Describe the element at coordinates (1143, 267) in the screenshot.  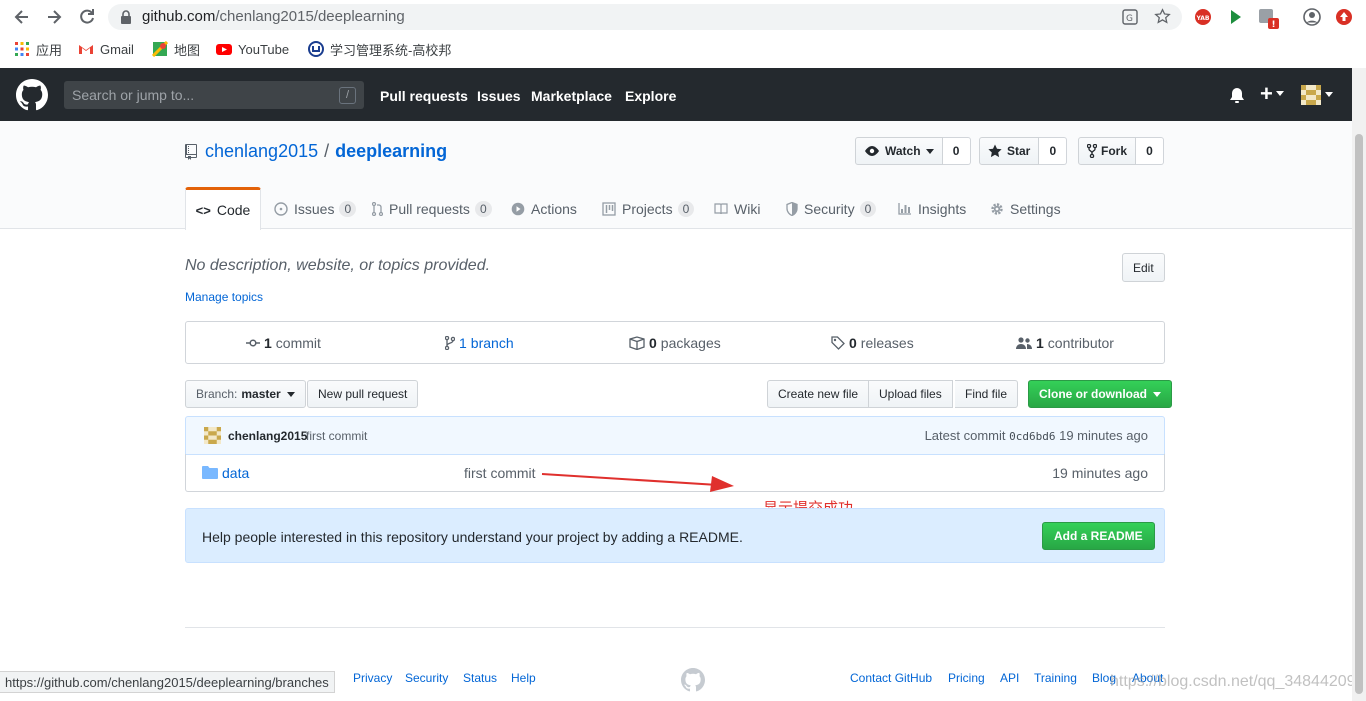
I see `edit-description-button: Edit` at that location.